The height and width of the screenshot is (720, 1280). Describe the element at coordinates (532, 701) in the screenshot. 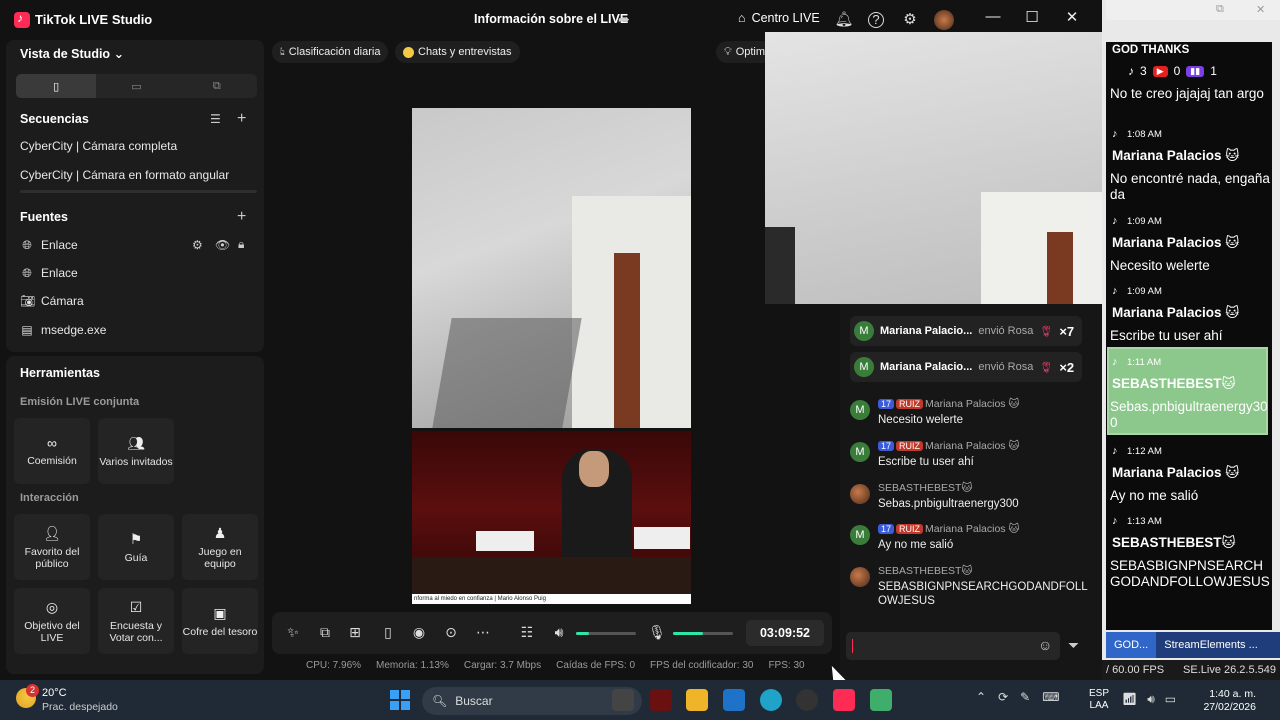

I see `taskbar-search: 🔍︎ Buscar` at that location.